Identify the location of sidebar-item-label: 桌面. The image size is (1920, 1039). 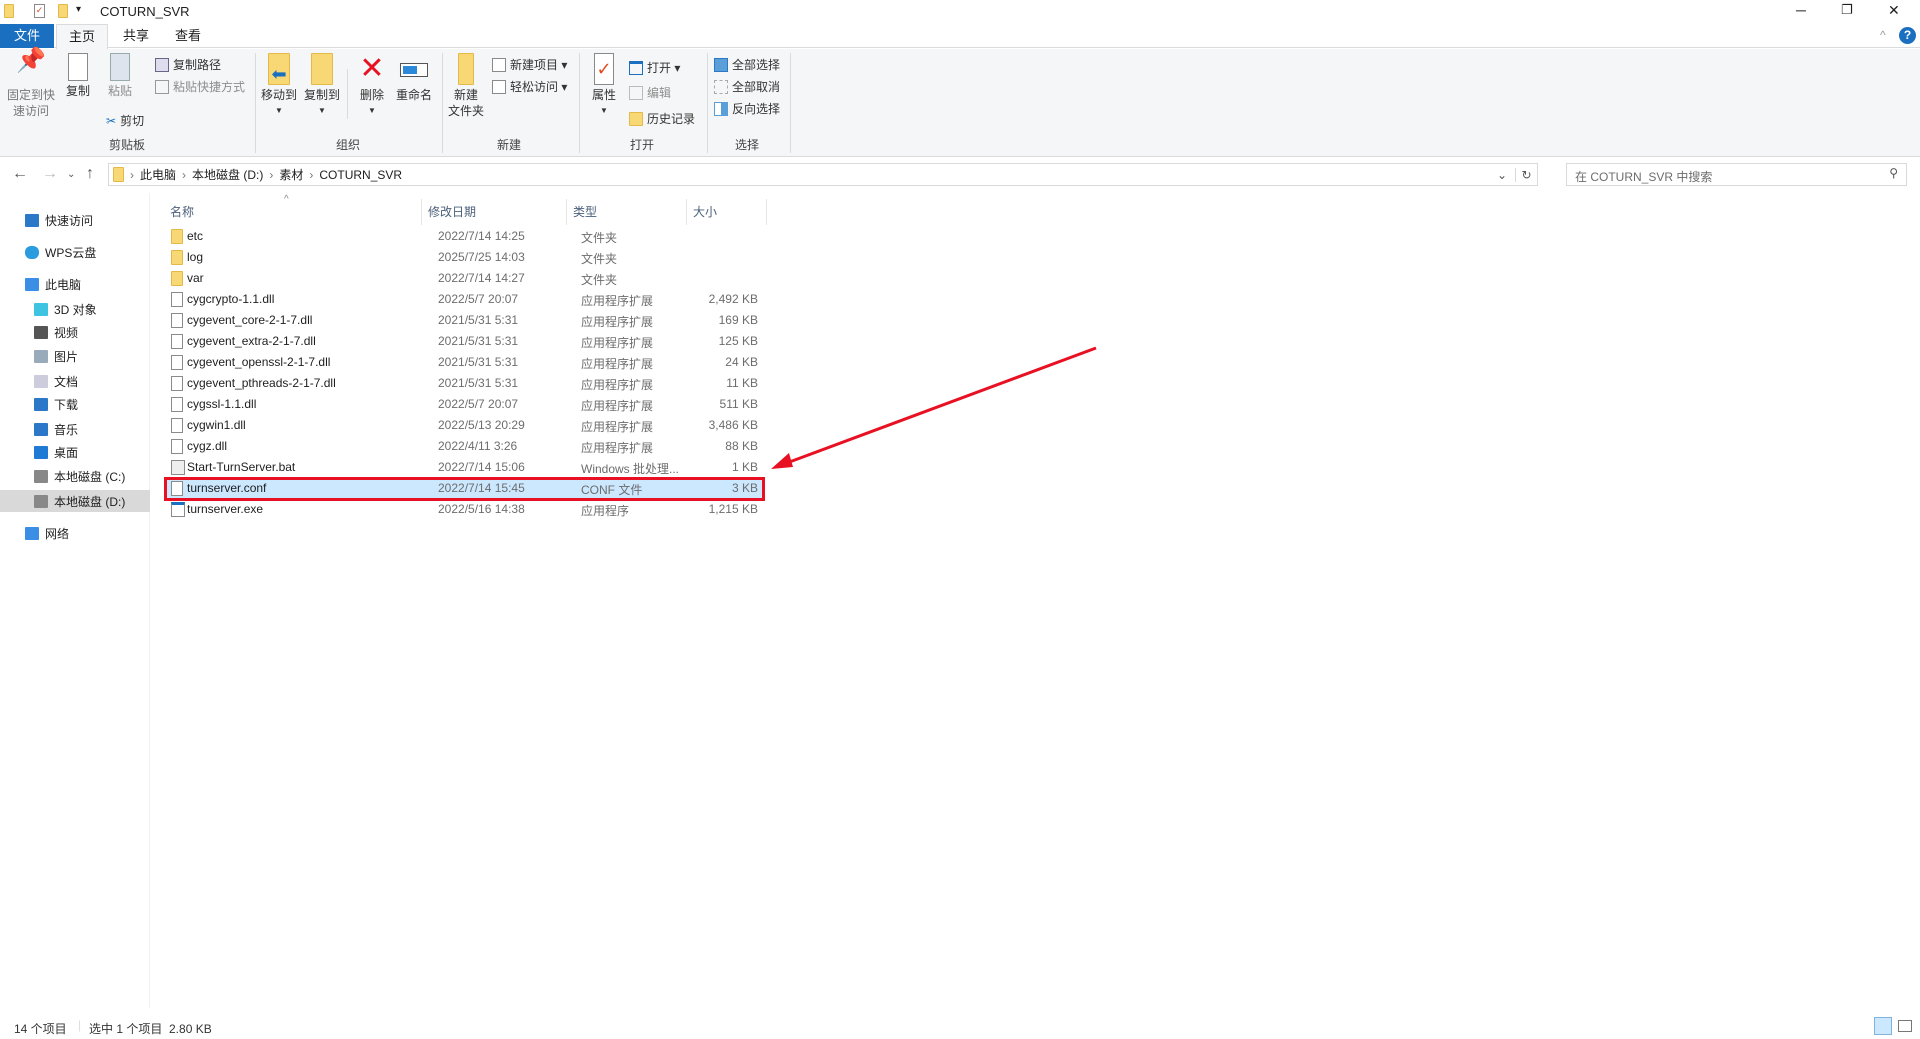
(66, 452).